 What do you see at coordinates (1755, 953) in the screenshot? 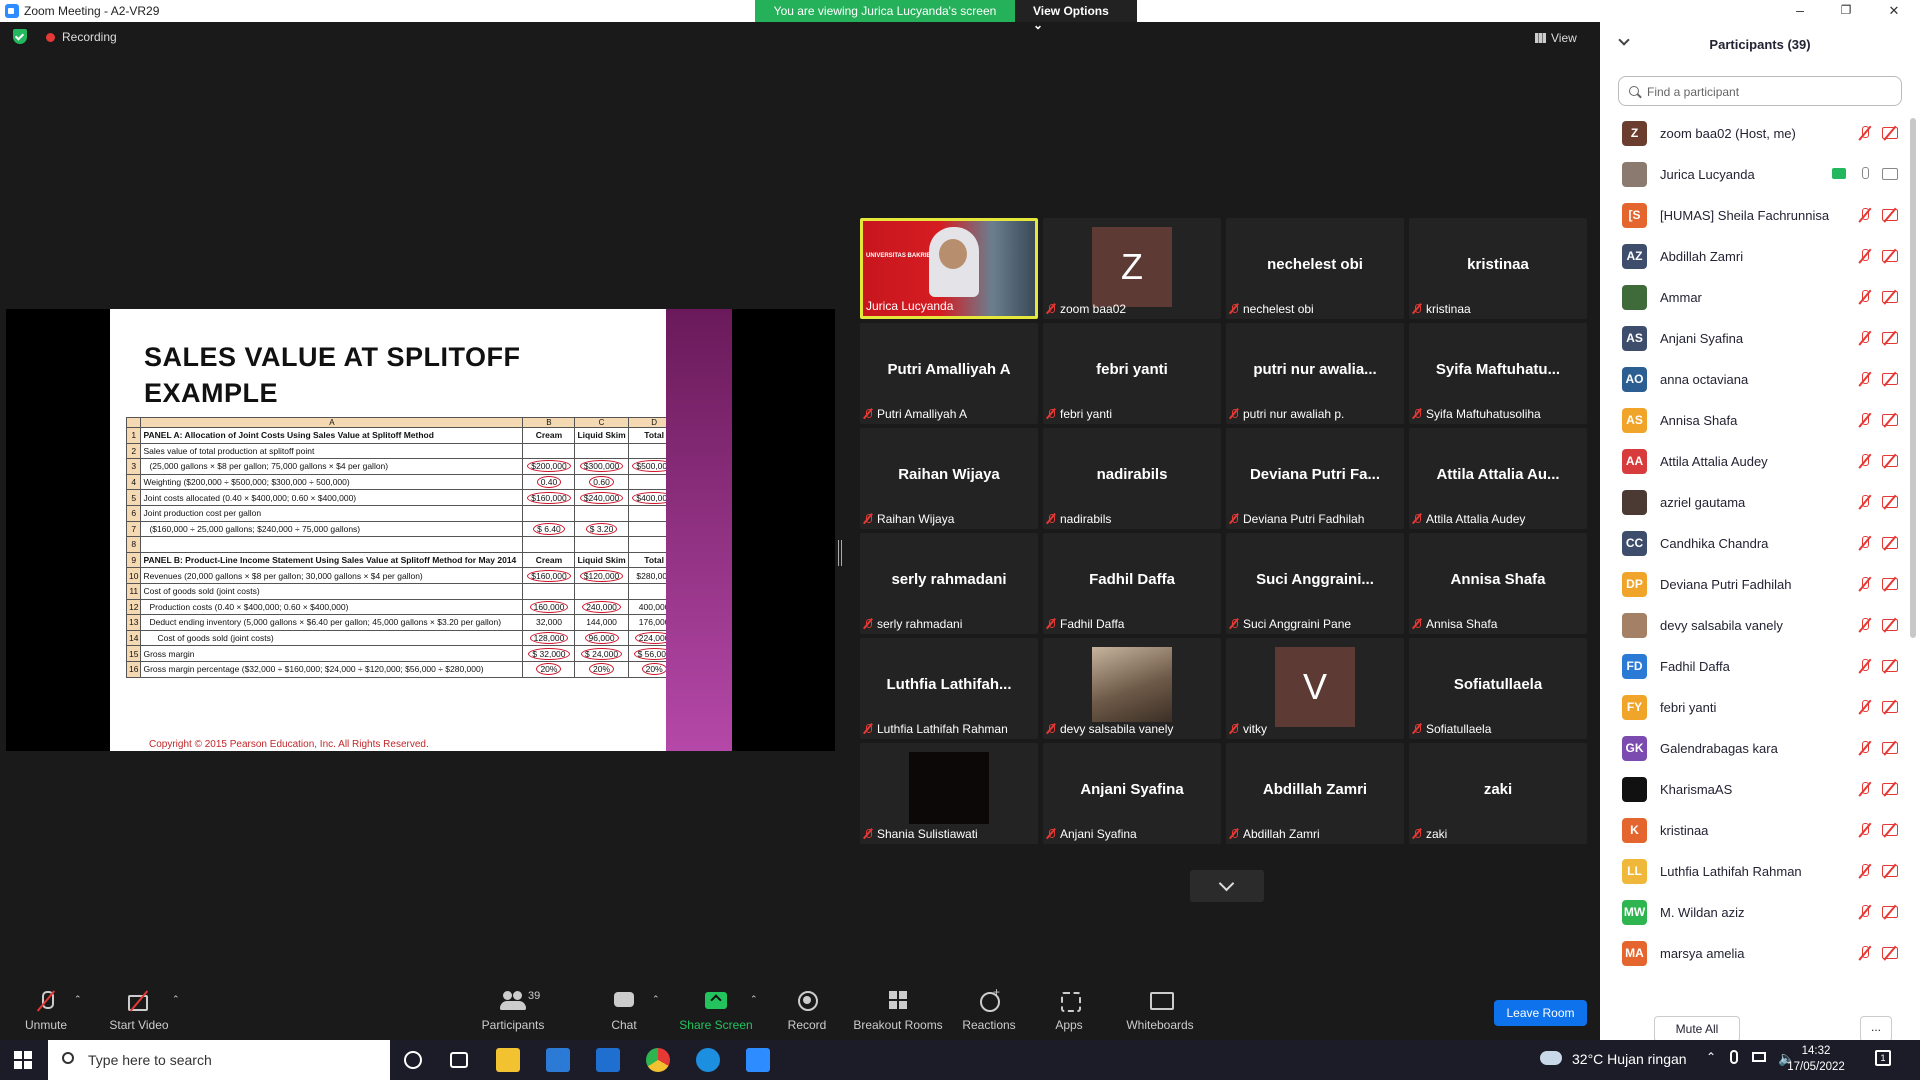
I see `participant-row: MA marsya amelia` at bounding box center [1755, 953].